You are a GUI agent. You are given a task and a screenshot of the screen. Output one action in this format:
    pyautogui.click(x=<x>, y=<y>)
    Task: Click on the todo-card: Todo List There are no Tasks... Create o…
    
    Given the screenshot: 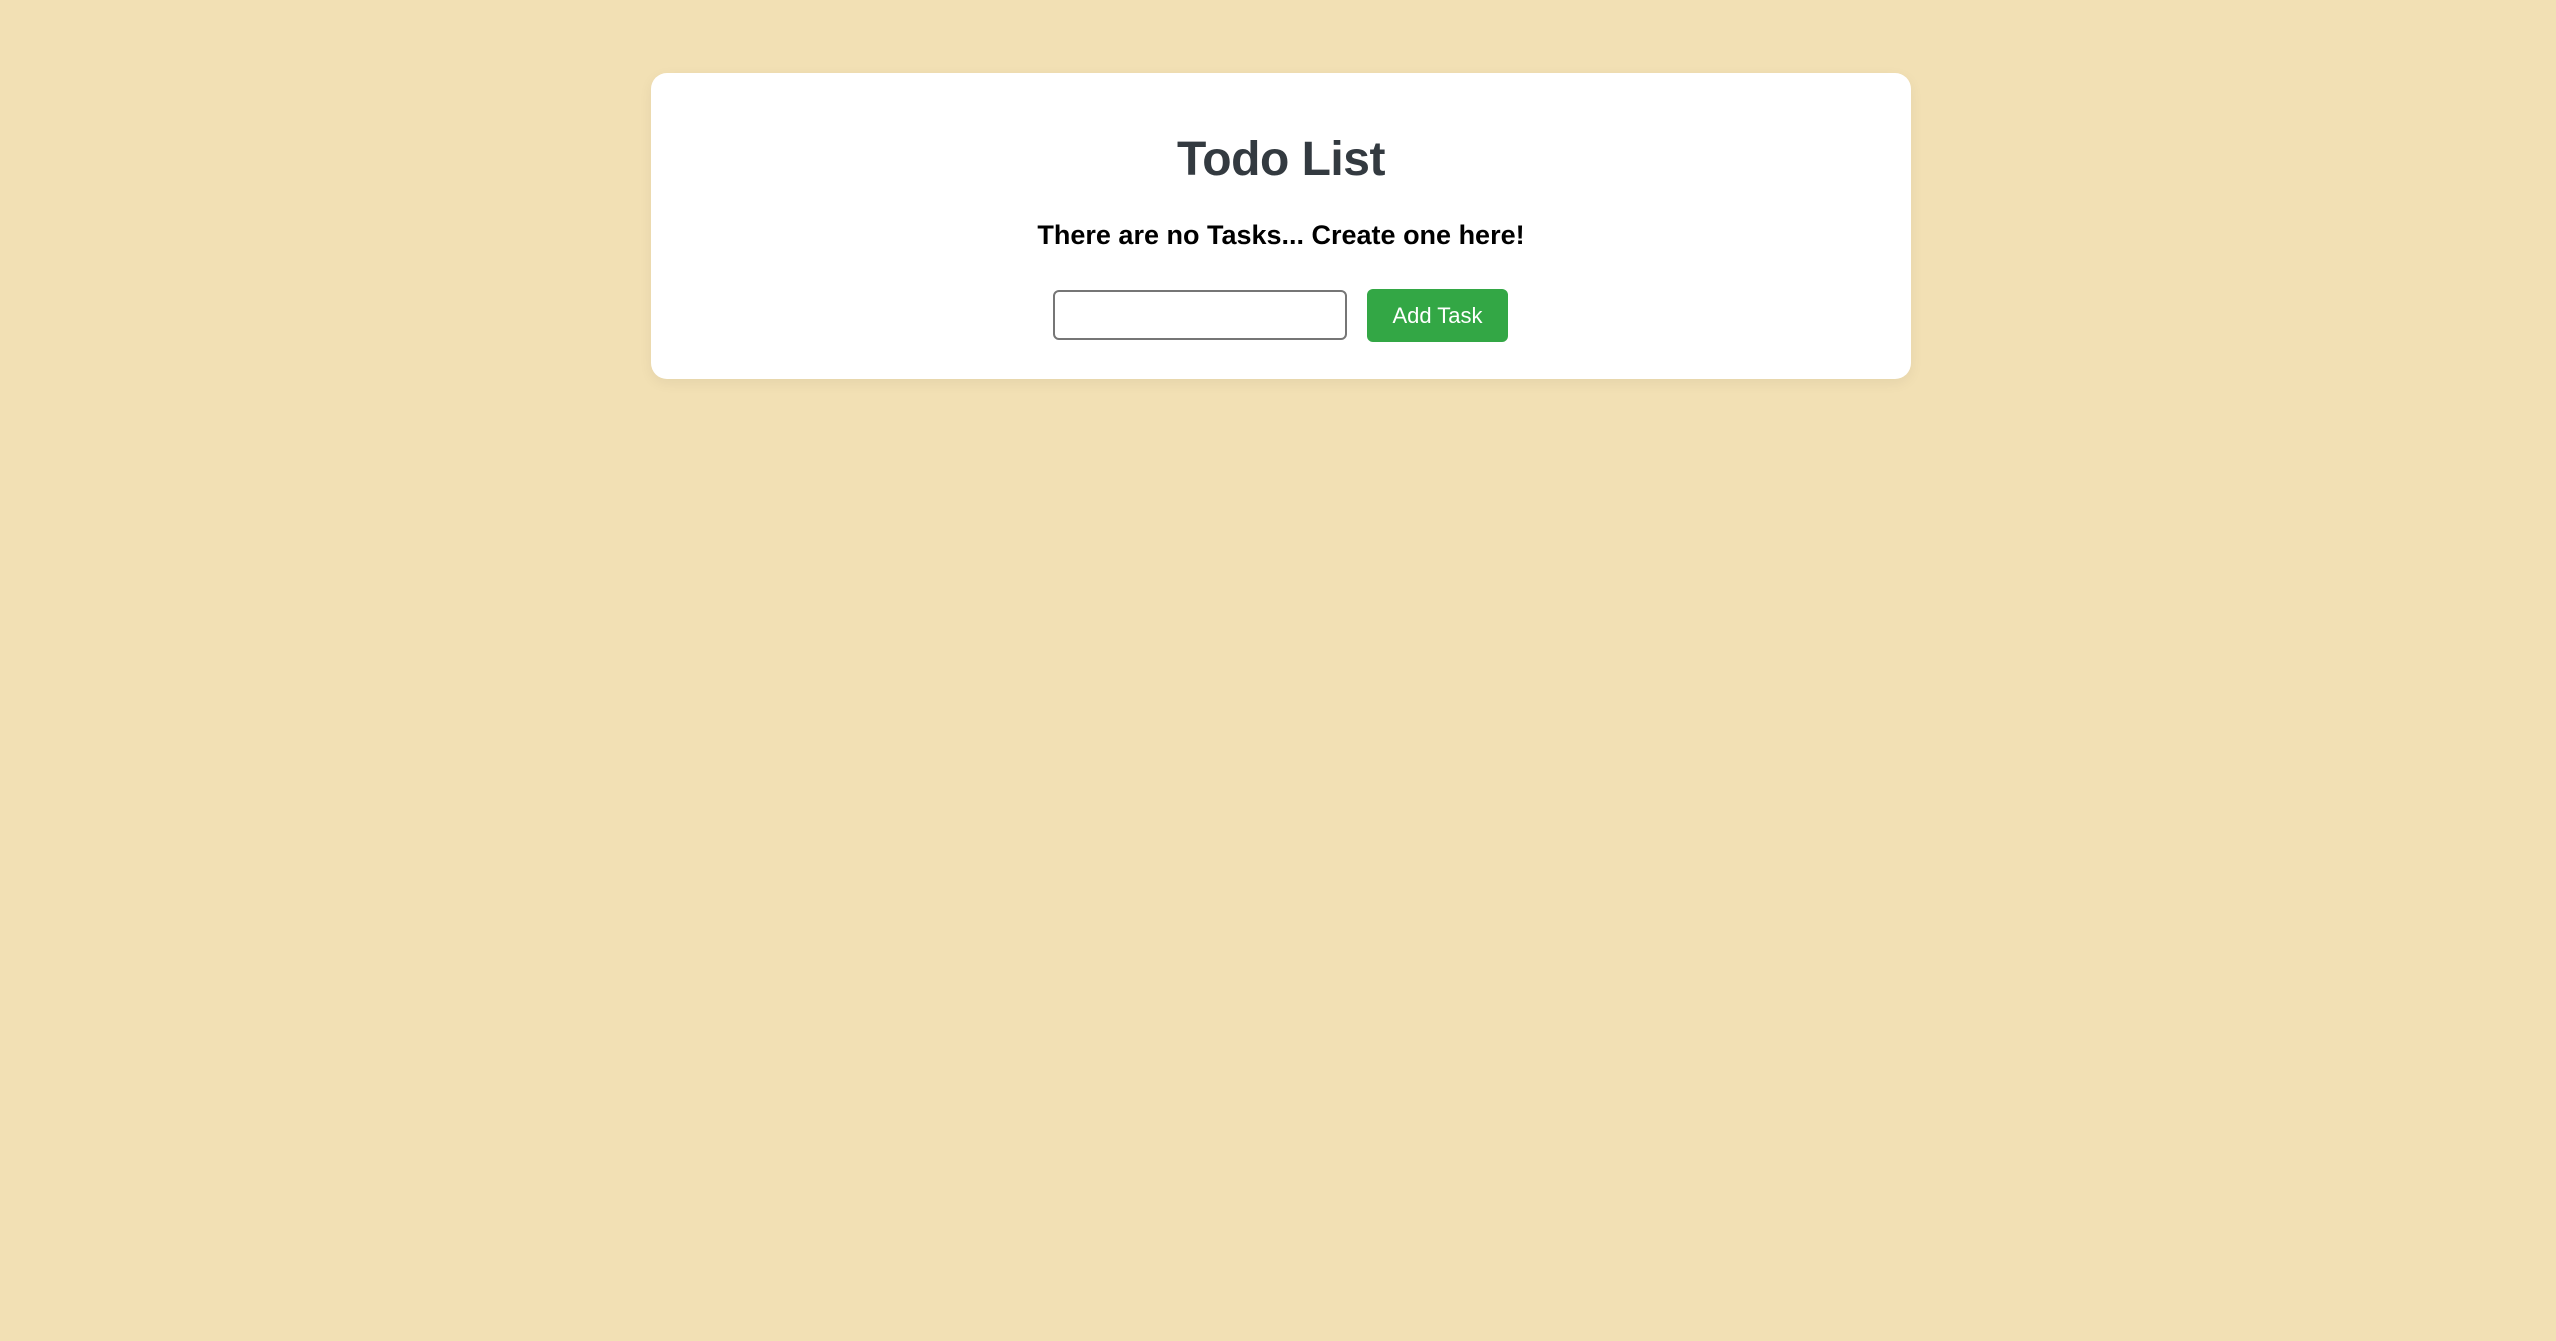 What is the action you would take?
    pyautogui.click(x=1281, y=226)
    